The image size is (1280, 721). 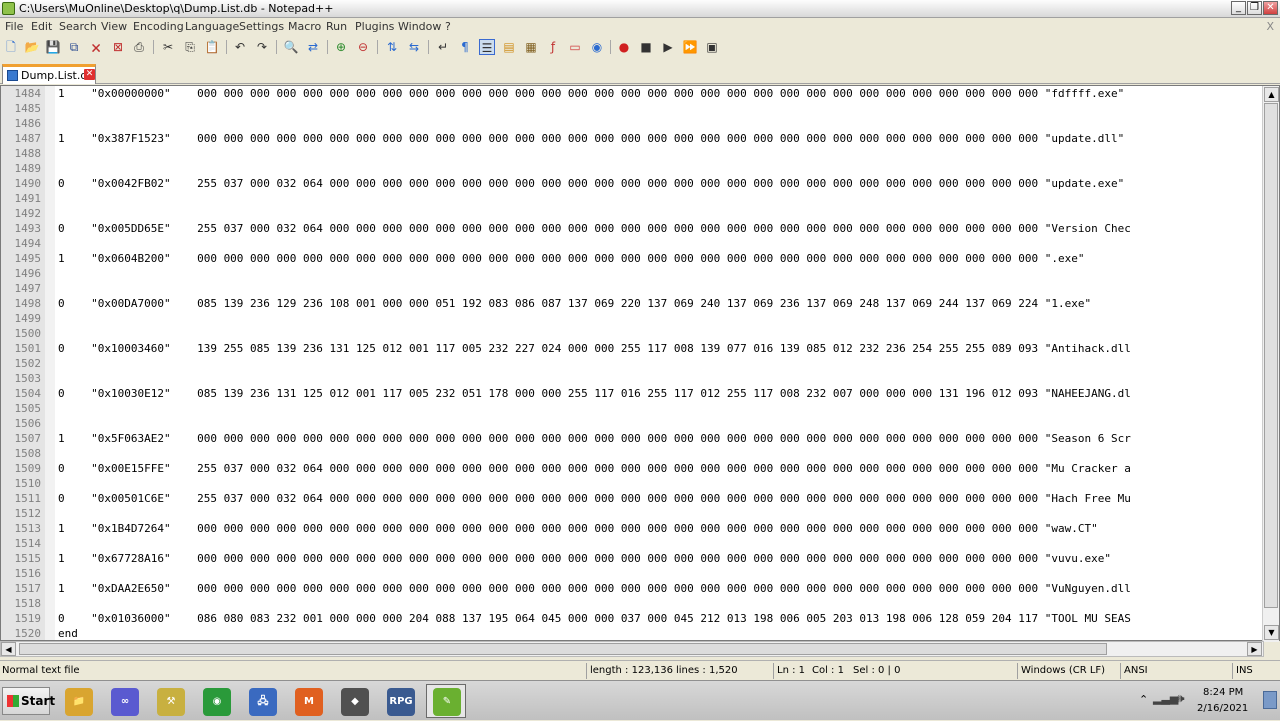 I want to click on menu-window: Window, so click(x=419, y=26).